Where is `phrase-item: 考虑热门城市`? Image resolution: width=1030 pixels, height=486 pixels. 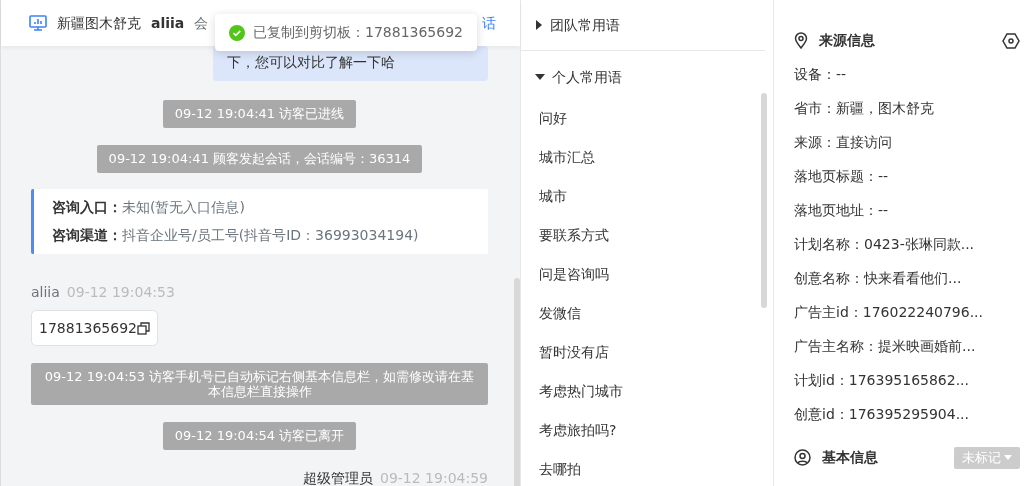
phrase-item: 考虑热门城市 is located at coordinates (647, 391).